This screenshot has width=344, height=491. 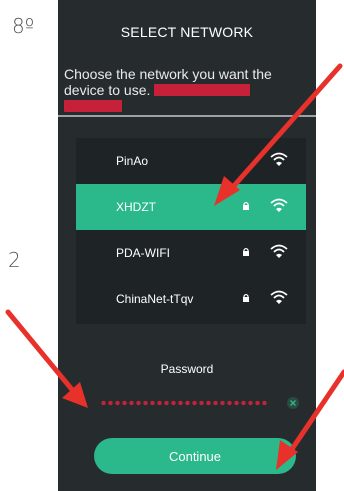 I want to click on password-masked-value, so click(x=184, y=403).